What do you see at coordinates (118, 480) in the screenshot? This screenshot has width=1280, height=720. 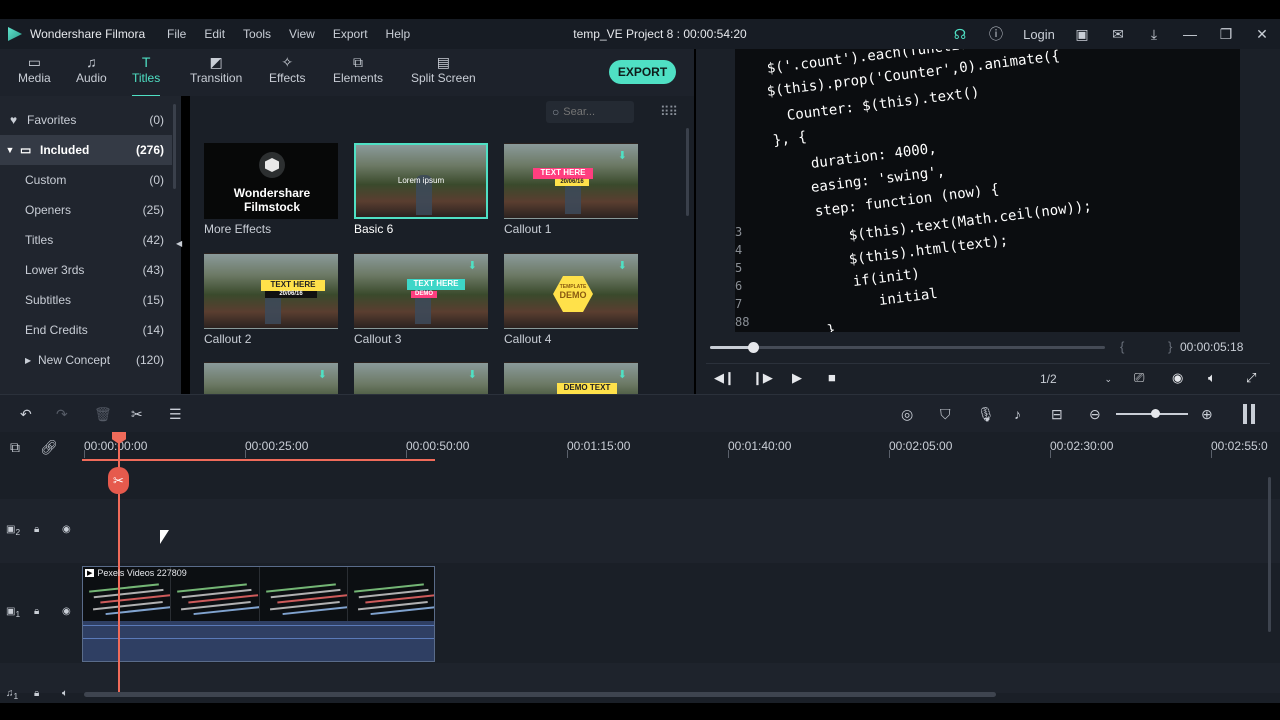 I see `split-scissors-icon: ✂` at bounding box center [118, 480].